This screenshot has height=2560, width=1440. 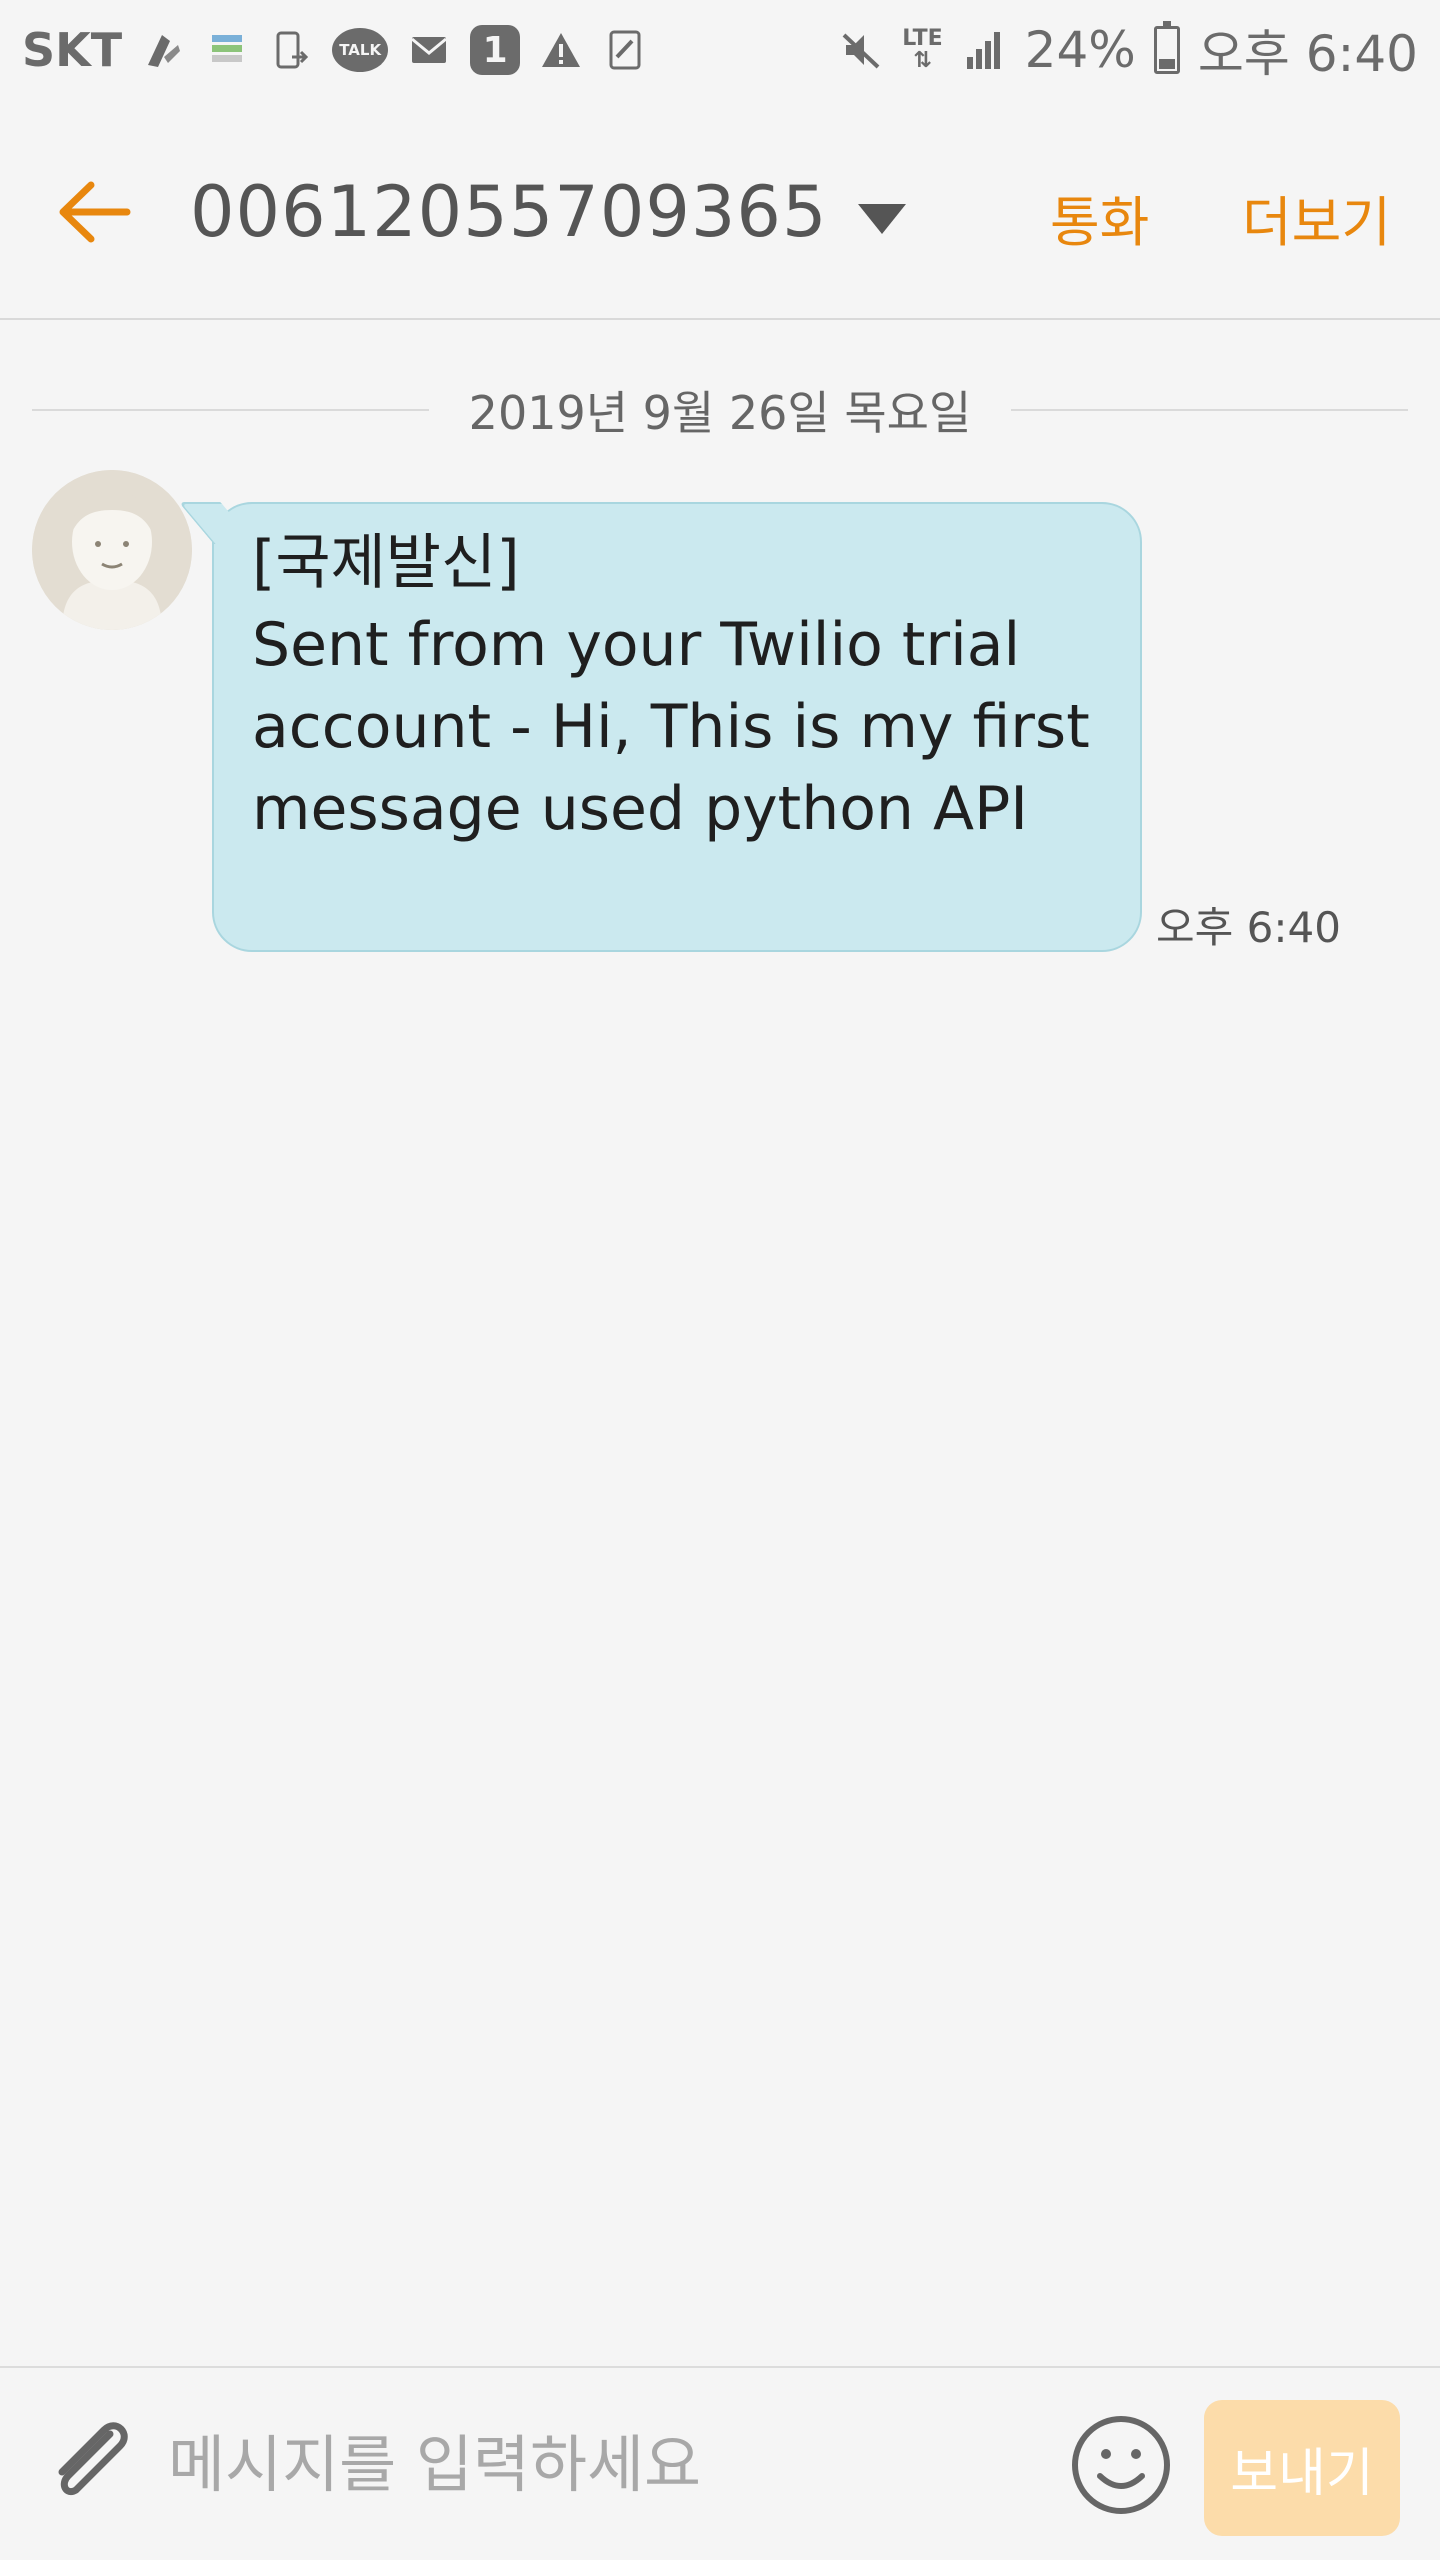 I want to click on message-input, so click(x=608, y=2464).